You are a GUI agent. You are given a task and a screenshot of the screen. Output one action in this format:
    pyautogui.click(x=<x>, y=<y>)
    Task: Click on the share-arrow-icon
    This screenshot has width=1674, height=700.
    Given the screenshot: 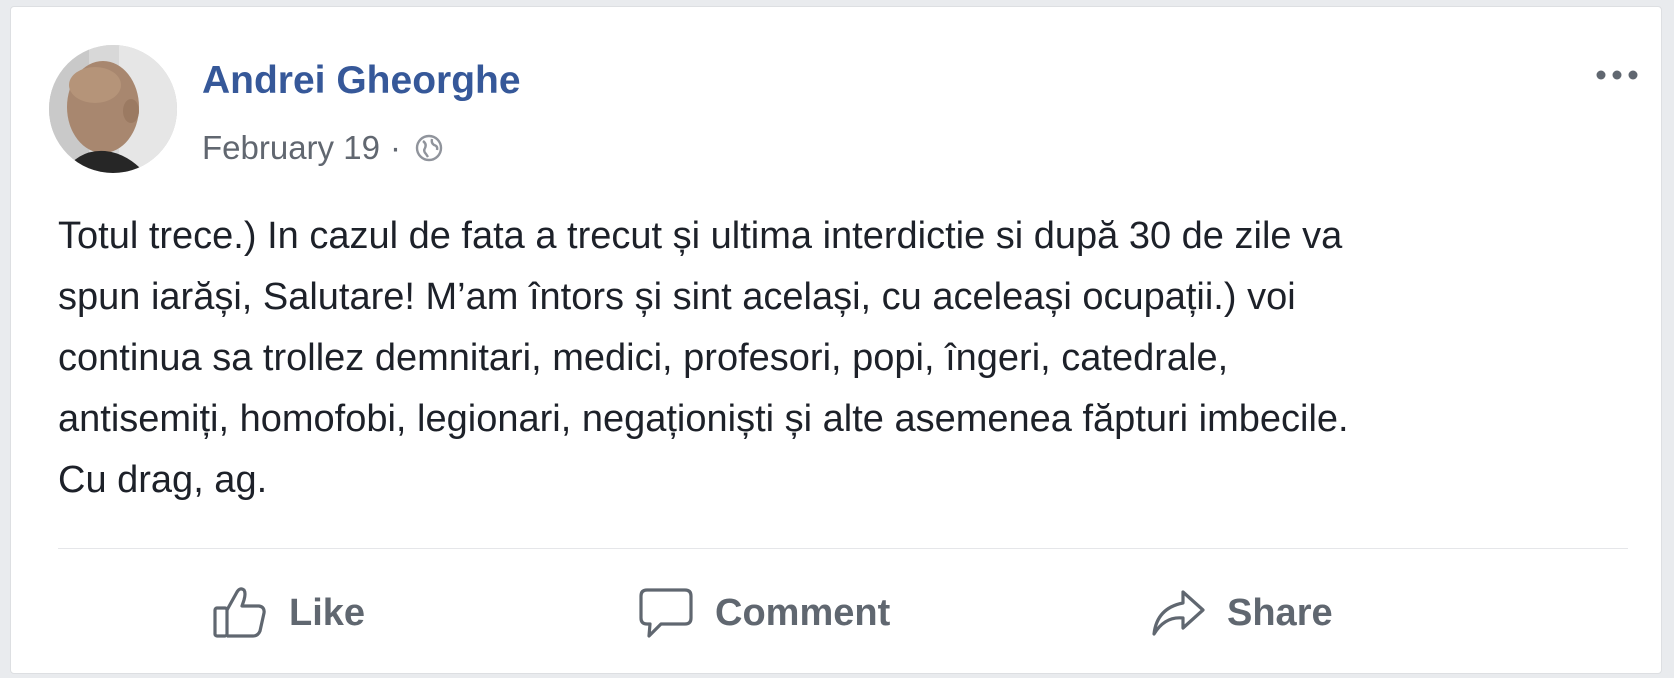 What is the action you would take?
    pyautogui.click(x=1178, y=613)
    